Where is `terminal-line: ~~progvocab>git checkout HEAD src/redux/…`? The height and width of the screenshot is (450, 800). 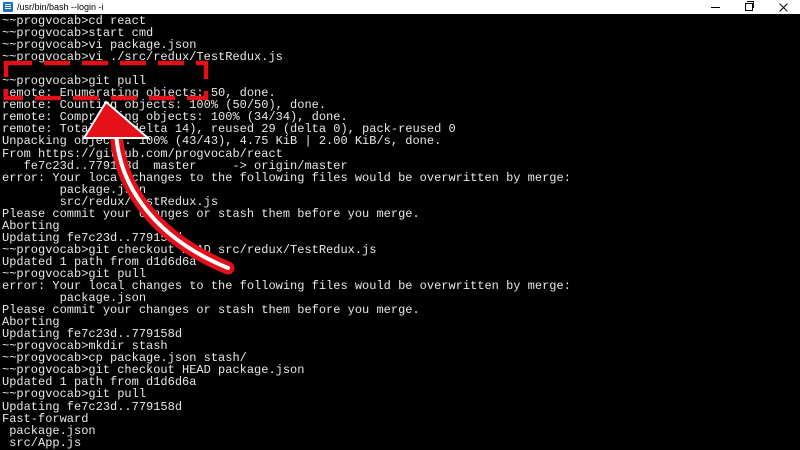 terminal-line: ~~progvocab>git checkout HEAD src/redux/… is located at coordinates (189, 249).